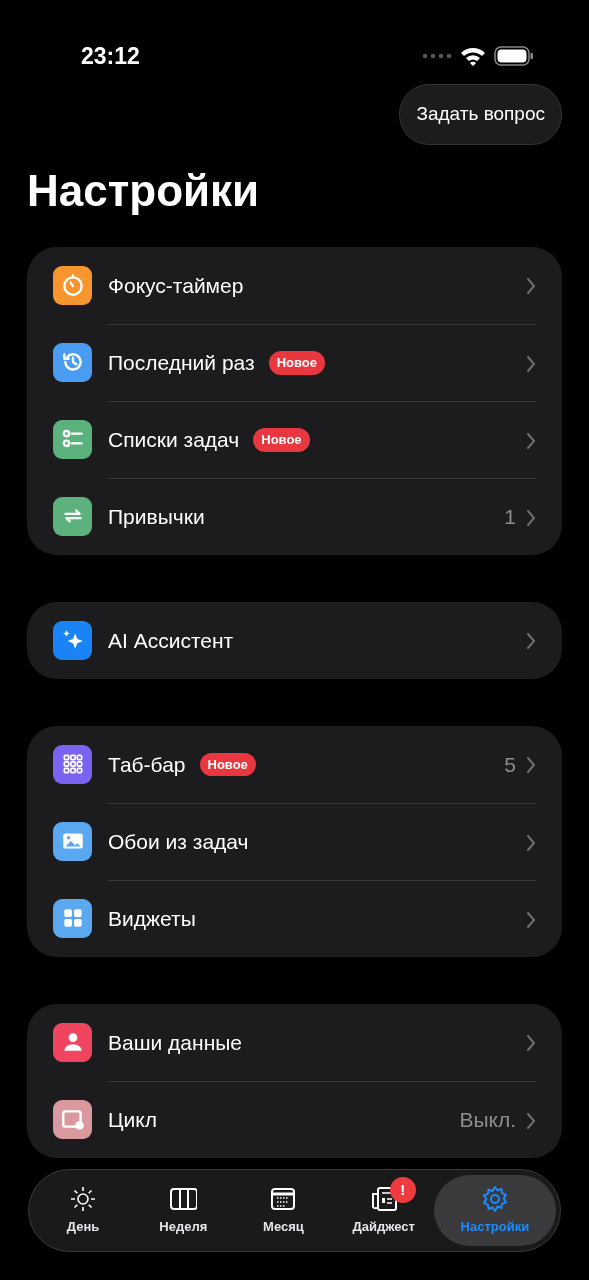 The width and height of the screenshot is (589, 1280). Describe the element at coordinates (383, 1198) in the screenshot. I see `newspaper-icon` at that location.